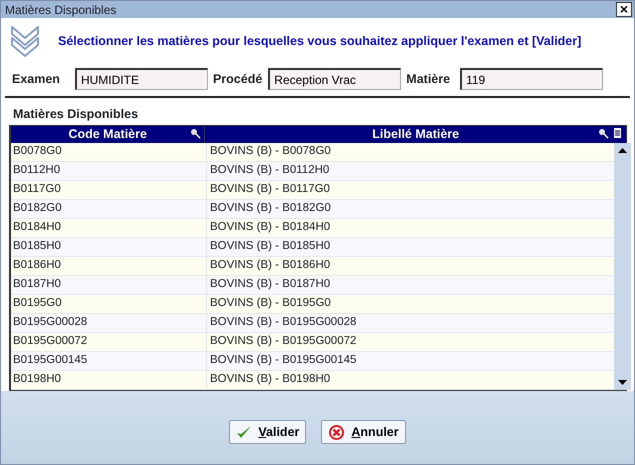 The width and height of the screenshot is (635, 465). What do you see at coordinates (109, 285) in the screenshot?
I see `table-cell: B0187H0` at bounding box center [109, 285].